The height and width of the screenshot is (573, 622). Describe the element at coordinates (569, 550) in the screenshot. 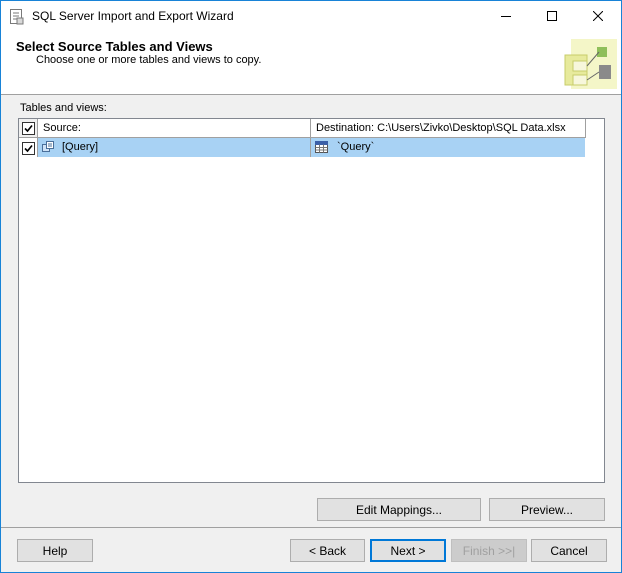

I see `cancel-button: Cancel` at that location.